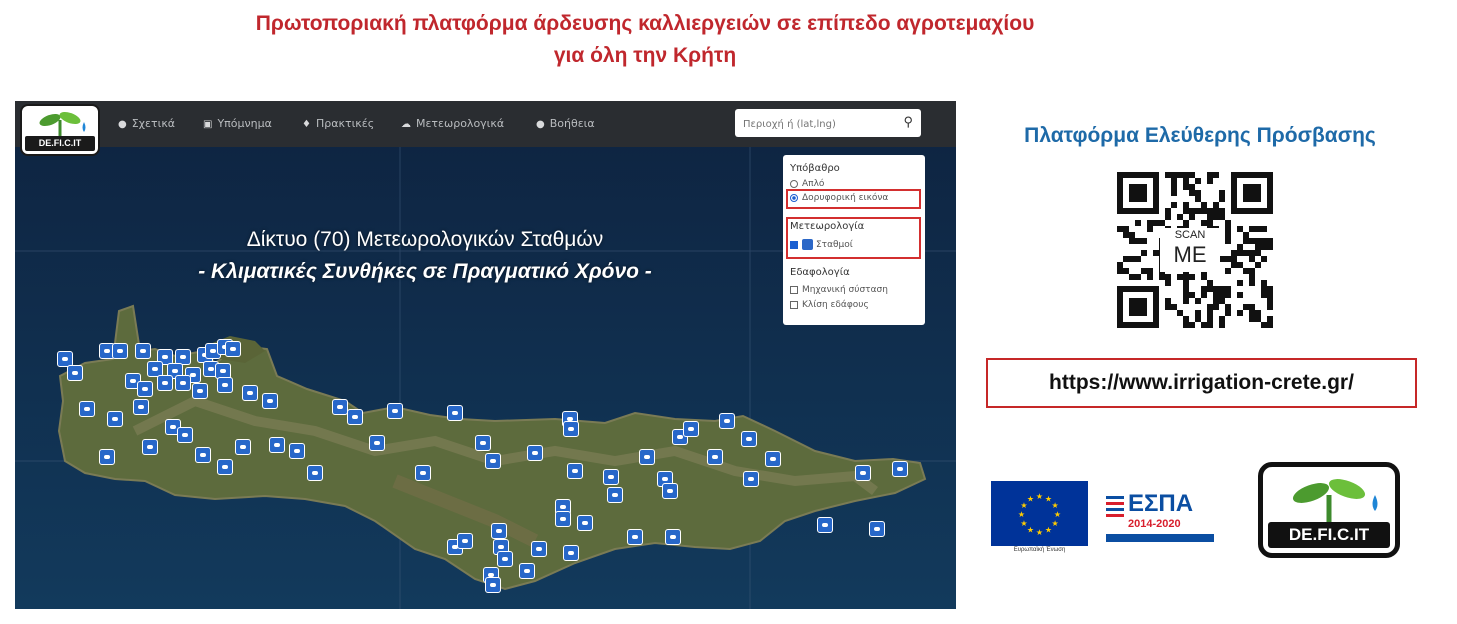 This screenshot has width=1457, height=624. I want to click on basemap-option-plain: Απλό, so click(807, 184).